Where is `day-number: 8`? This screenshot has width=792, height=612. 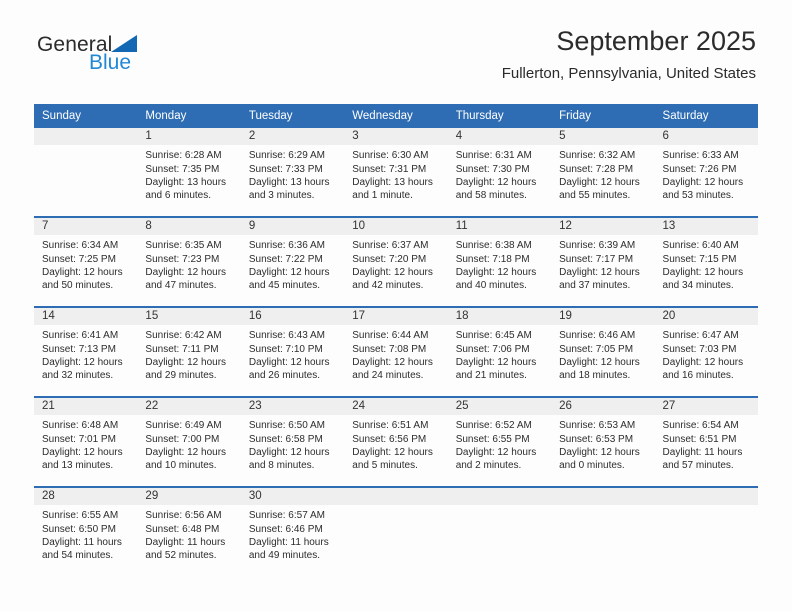
day-number: 8 is located at coordinates (148, 226).